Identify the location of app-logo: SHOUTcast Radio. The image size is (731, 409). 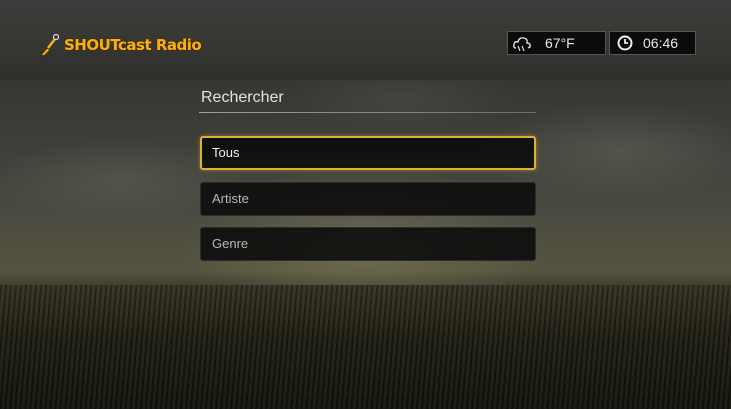
(120, 45).